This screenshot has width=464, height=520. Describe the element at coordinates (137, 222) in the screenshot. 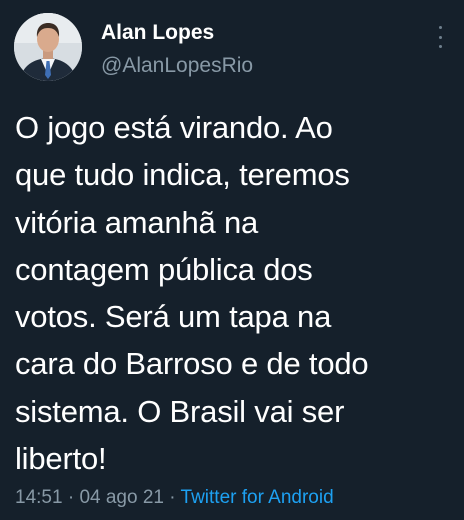

I see `tweet-line: vitória amanhã na` at that location.